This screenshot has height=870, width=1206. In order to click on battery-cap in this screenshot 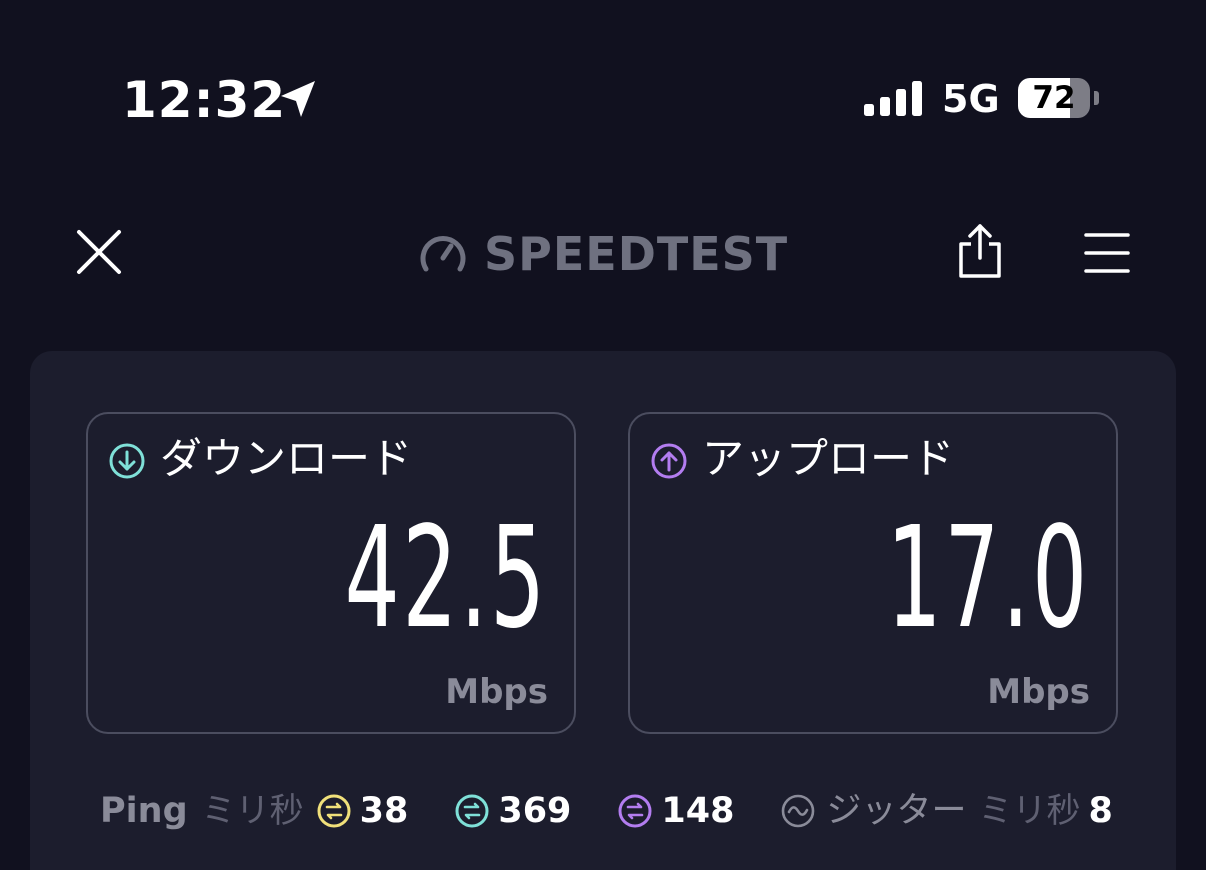, I will do `click(1096, 98)`.